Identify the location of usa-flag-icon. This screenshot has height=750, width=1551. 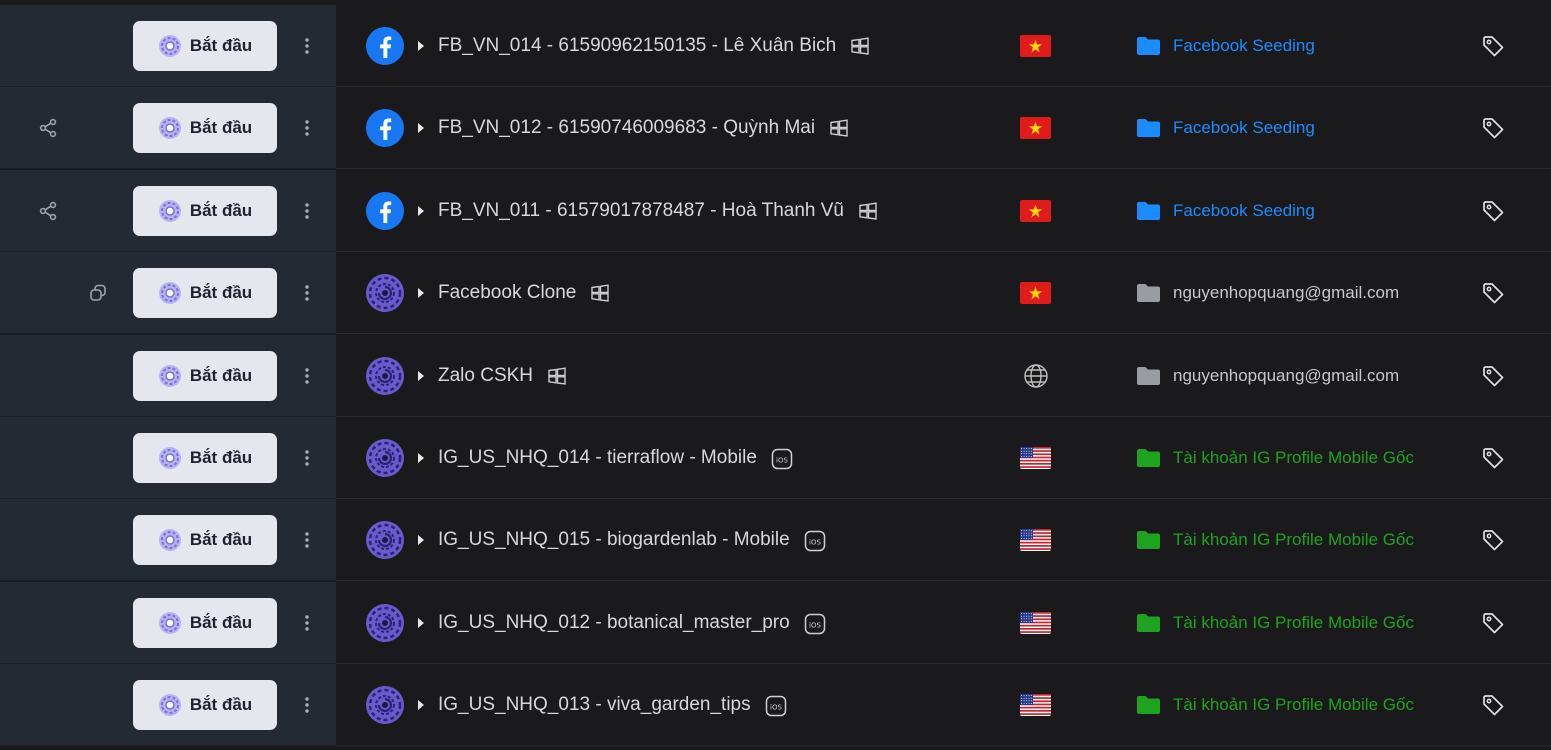
(1035, 704).